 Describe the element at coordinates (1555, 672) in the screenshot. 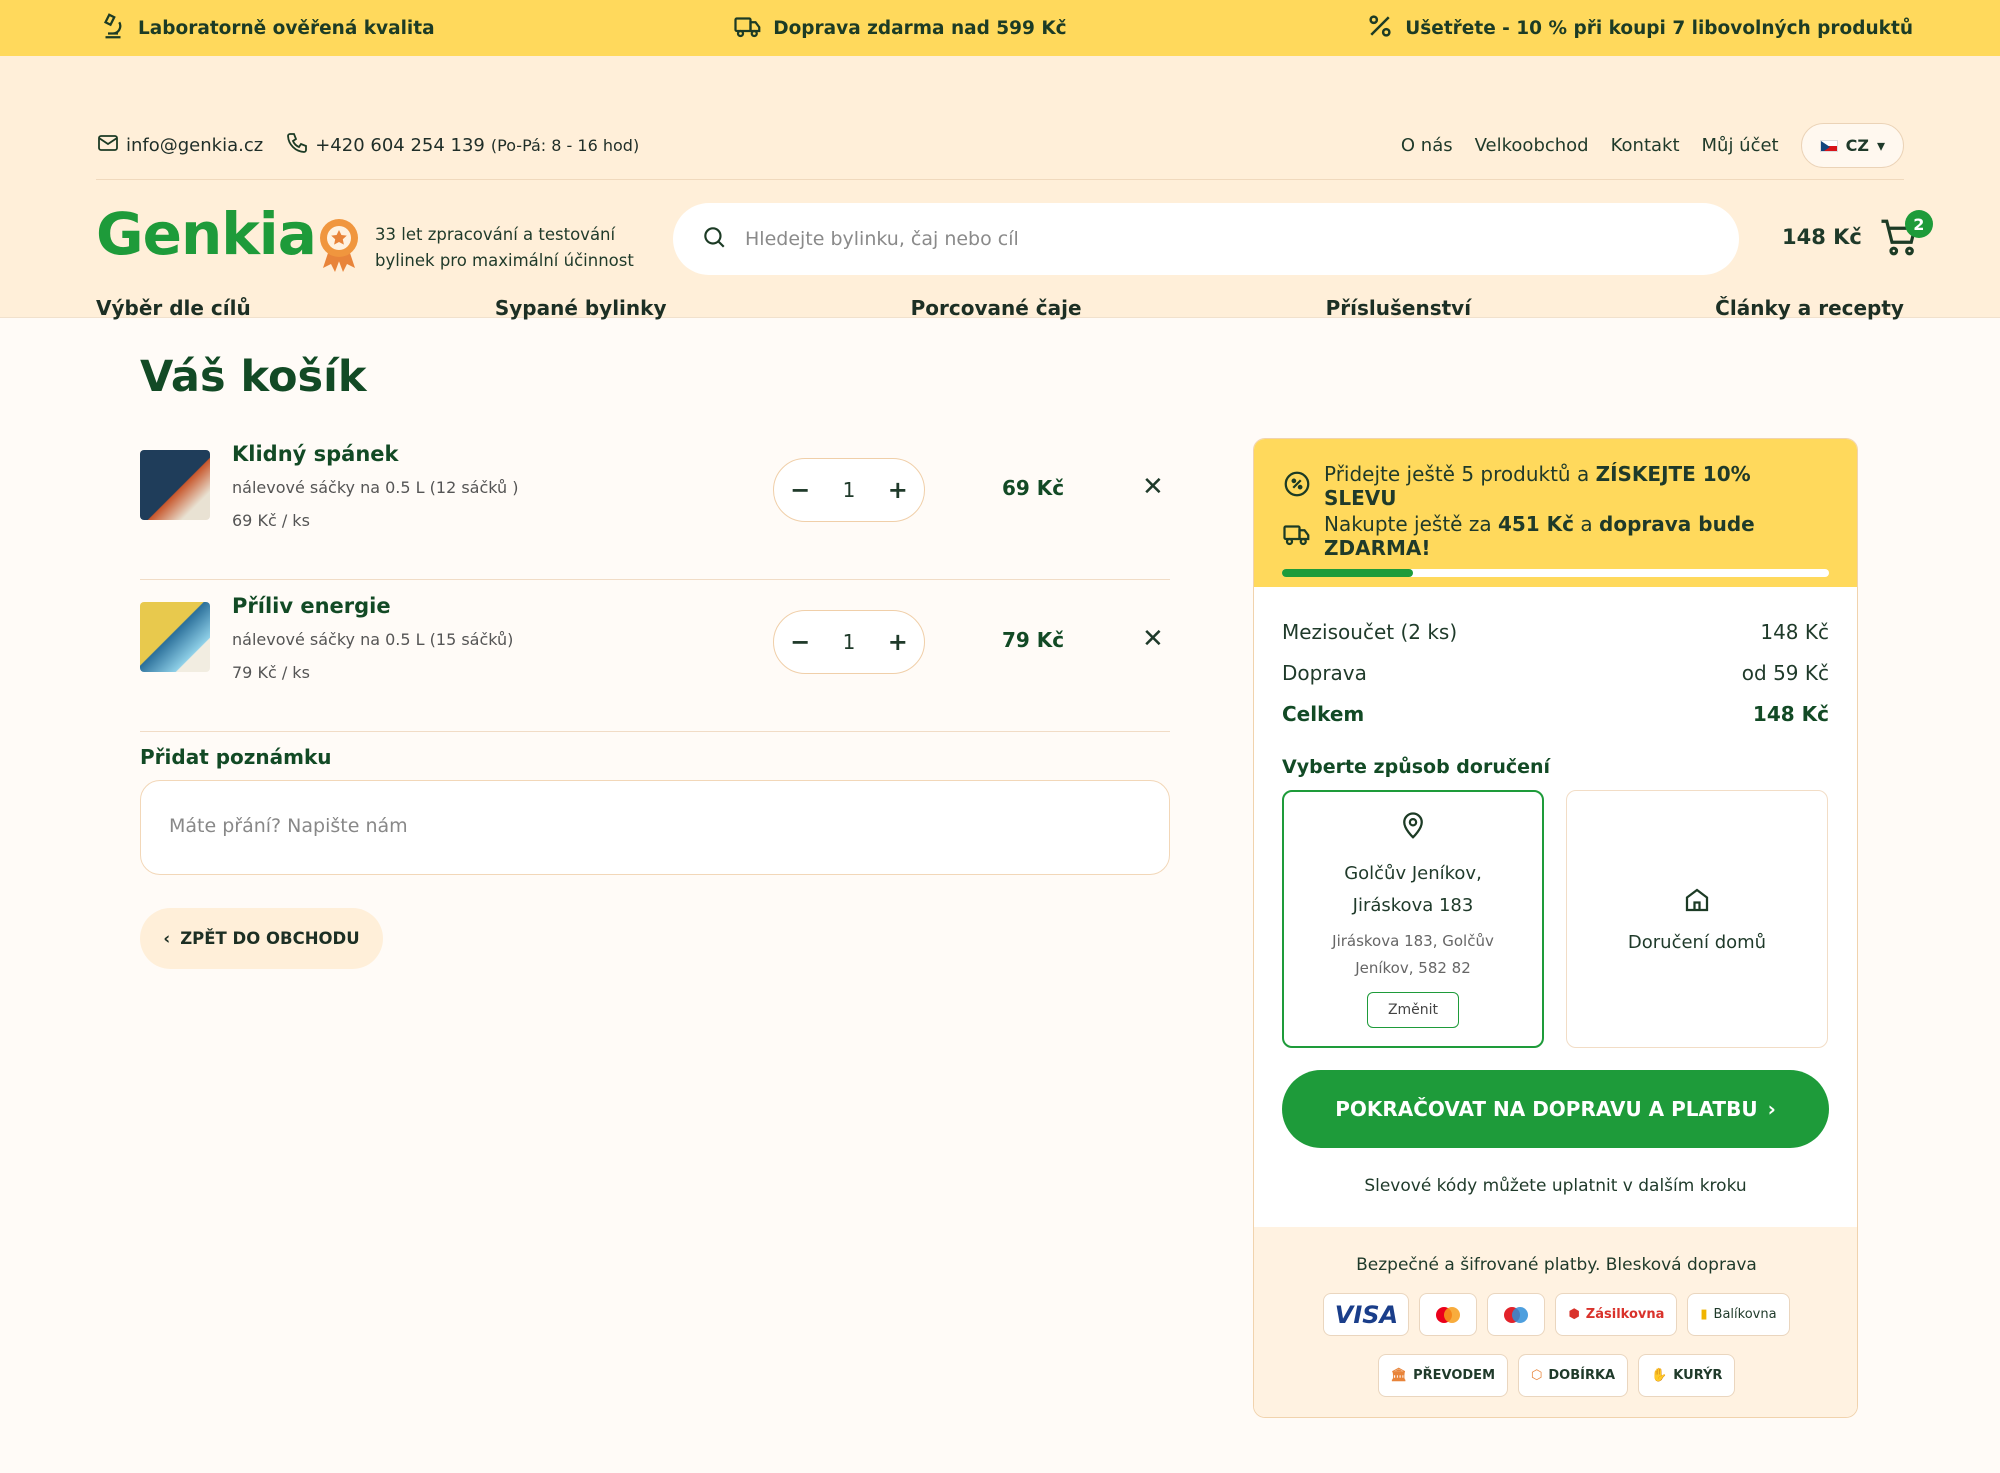

I see `shipping-row: Doprava od 59 Kč` at that location.